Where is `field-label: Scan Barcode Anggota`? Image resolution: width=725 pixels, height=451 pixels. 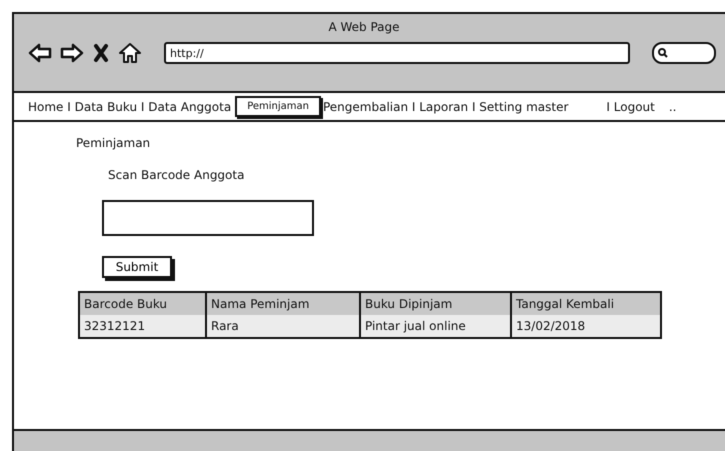
field-label: Scan Barcode Anggota is located at coordinates (177, 175).